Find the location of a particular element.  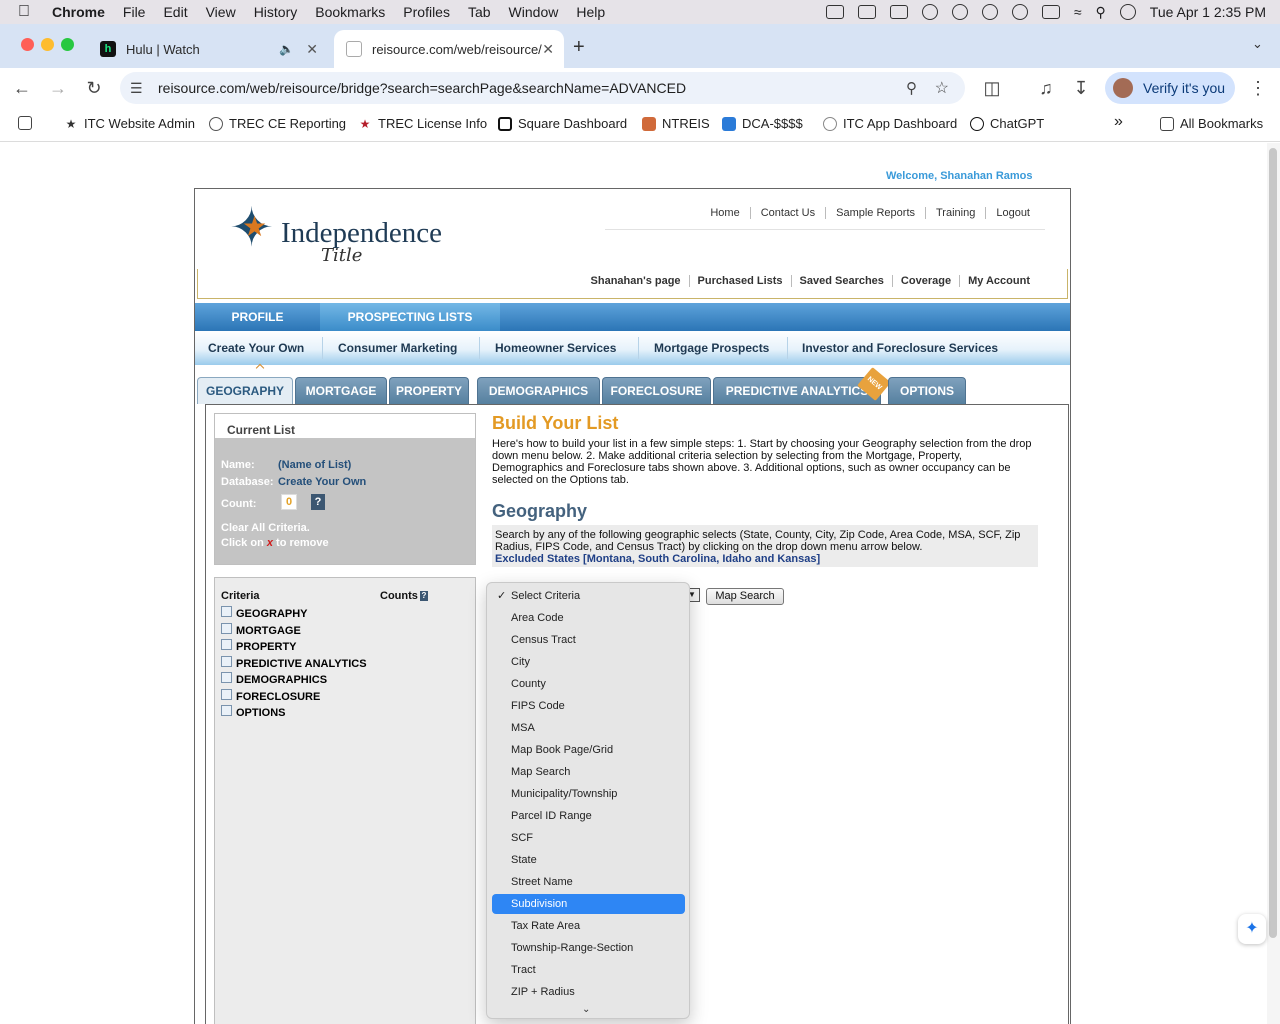

option-tax-rate-area: Tax Rate Area is located at coordinates (588, 926).